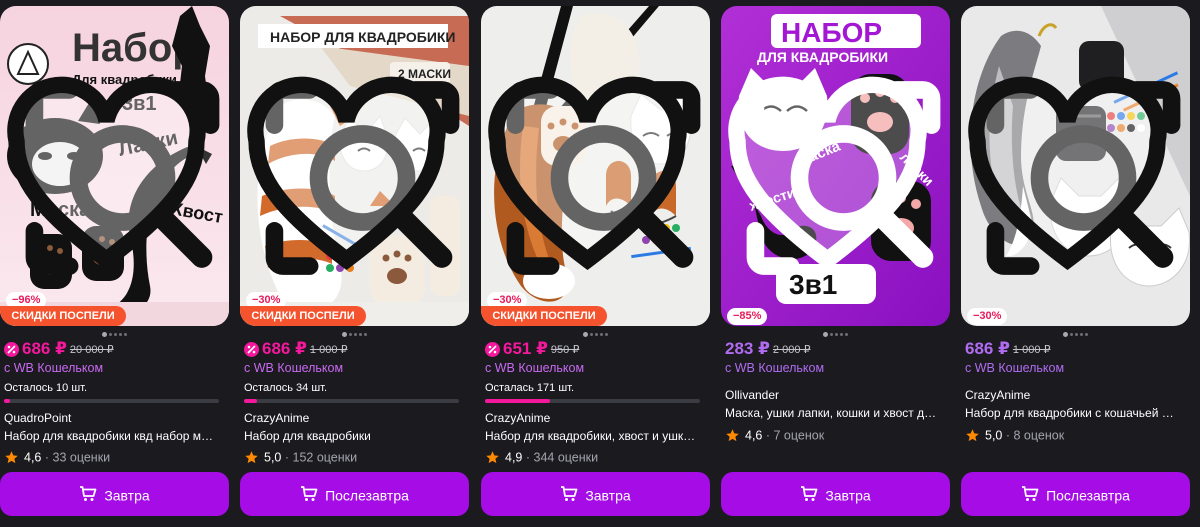  Describe the element at coordinates (46, 388) in the screenshot. I see `stock-left: Осталось 10 шт.` at that location.